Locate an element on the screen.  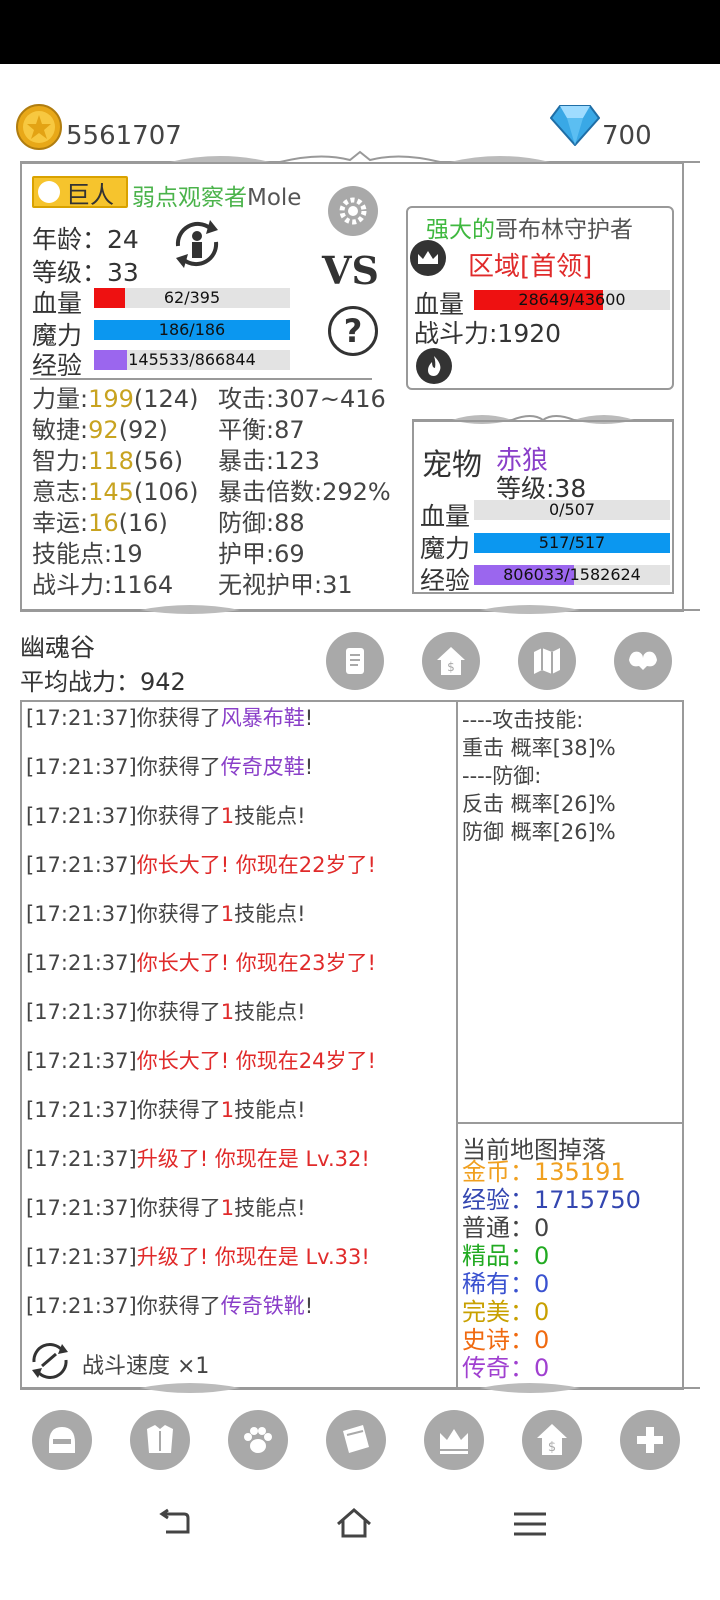
back-nav-button is located at coordinates (174, 1523).